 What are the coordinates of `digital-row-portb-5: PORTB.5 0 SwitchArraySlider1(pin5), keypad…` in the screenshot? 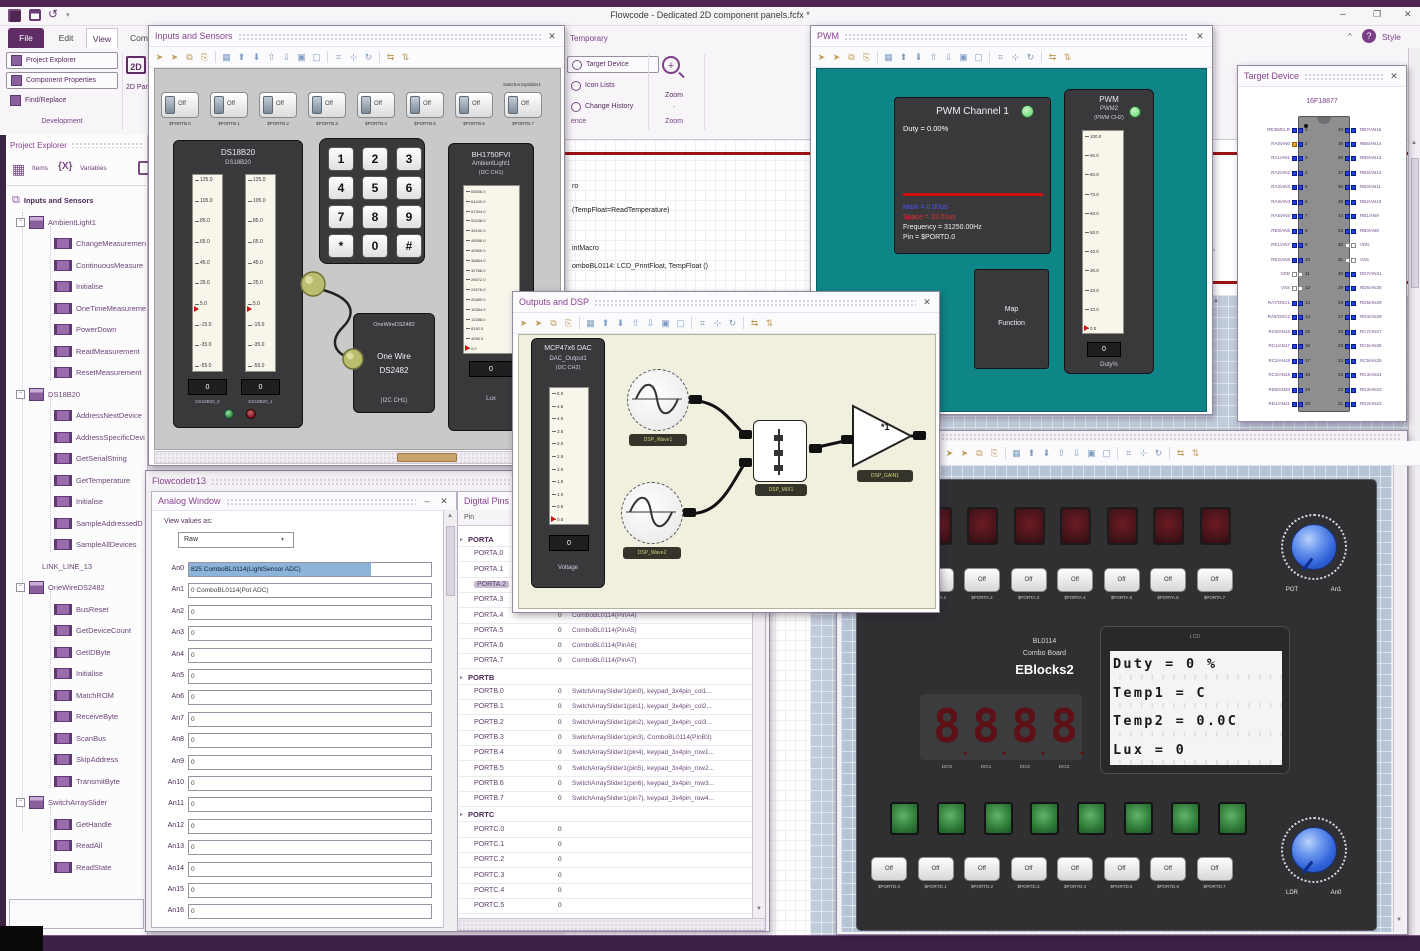 It's located at (605, 769).